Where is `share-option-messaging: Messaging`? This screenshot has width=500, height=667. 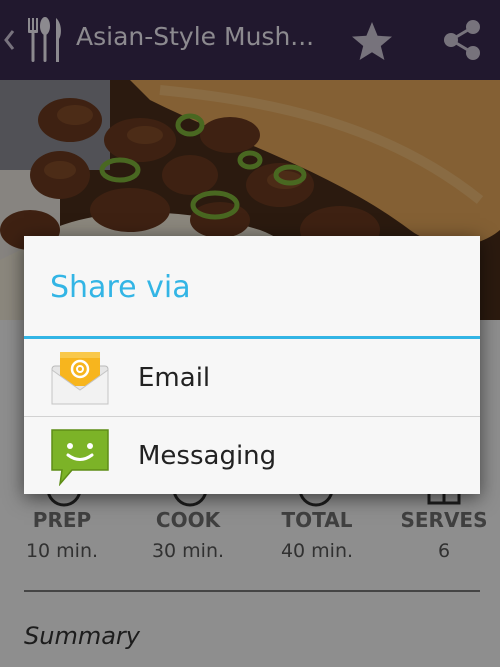 share-option-messaging: Messaging is located at coordinates (252, 455).